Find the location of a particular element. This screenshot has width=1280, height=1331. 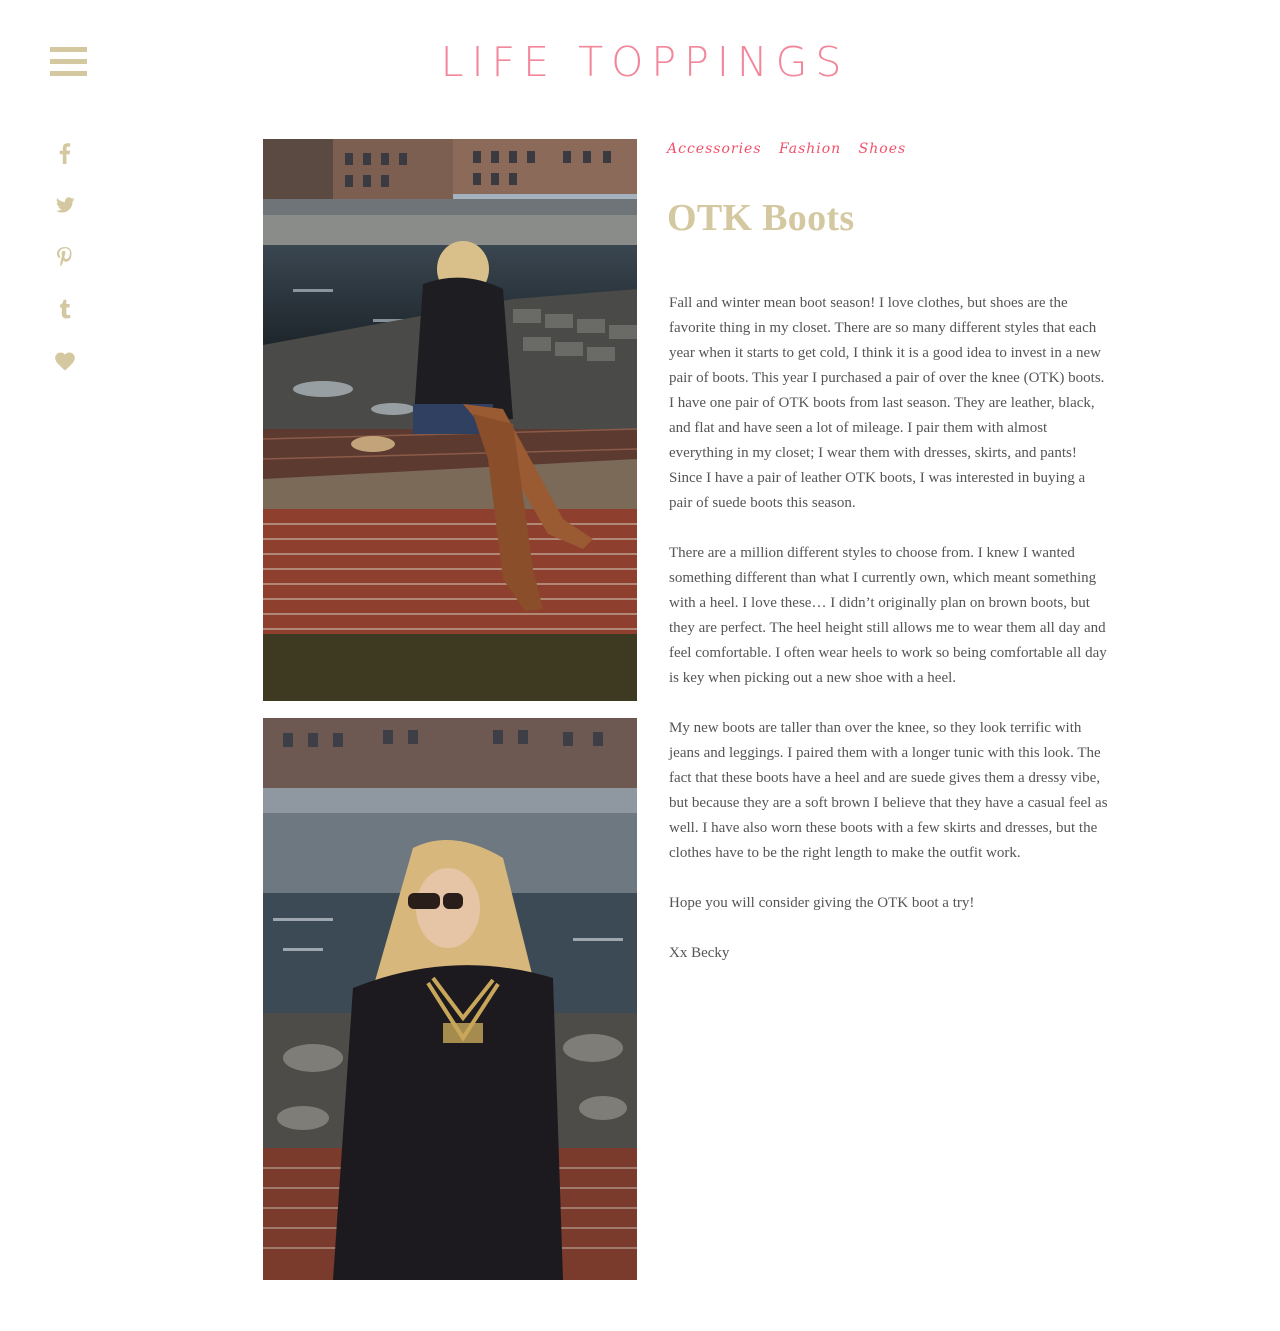

category-link: Shoes is located at coordinates (883, 149).